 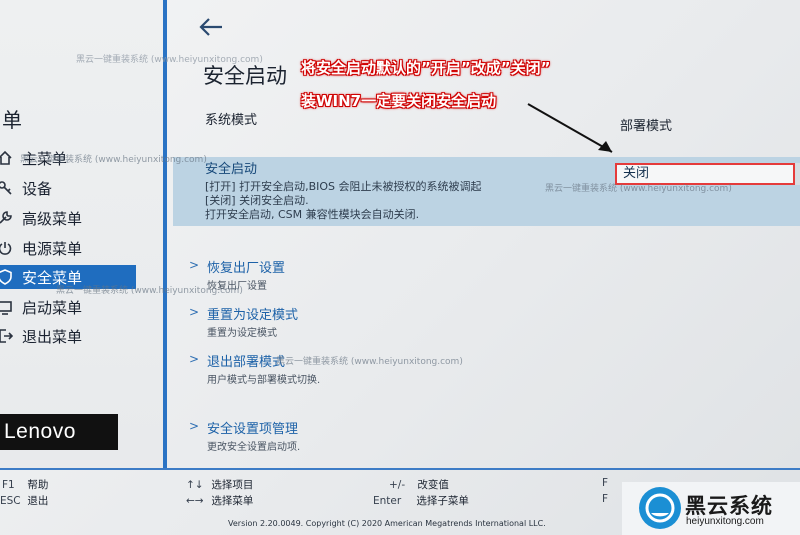 I want to click on key-action: 选择菜单, so click(x=232, y=501).